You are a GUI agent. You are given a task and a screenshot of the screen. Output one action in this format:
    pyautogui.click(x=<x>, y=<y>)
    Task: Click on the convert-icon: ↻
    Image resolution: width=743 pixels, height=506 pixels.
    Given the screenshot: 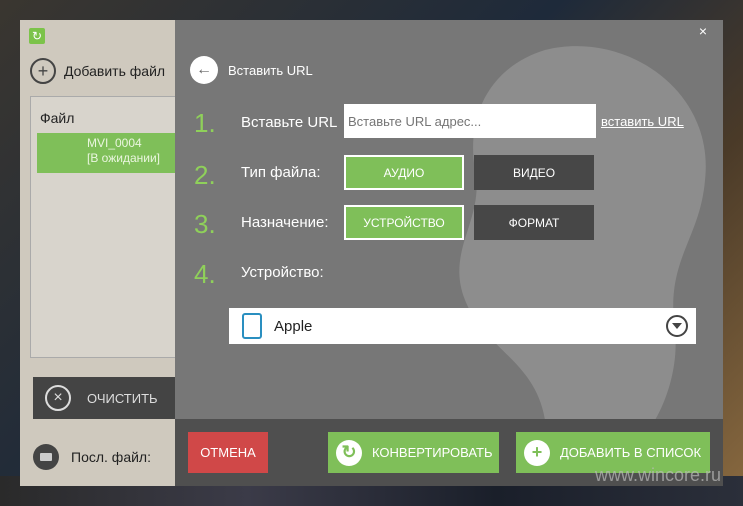 What is the action you would take?
    pyautogui.click(x=349, y=452)
    